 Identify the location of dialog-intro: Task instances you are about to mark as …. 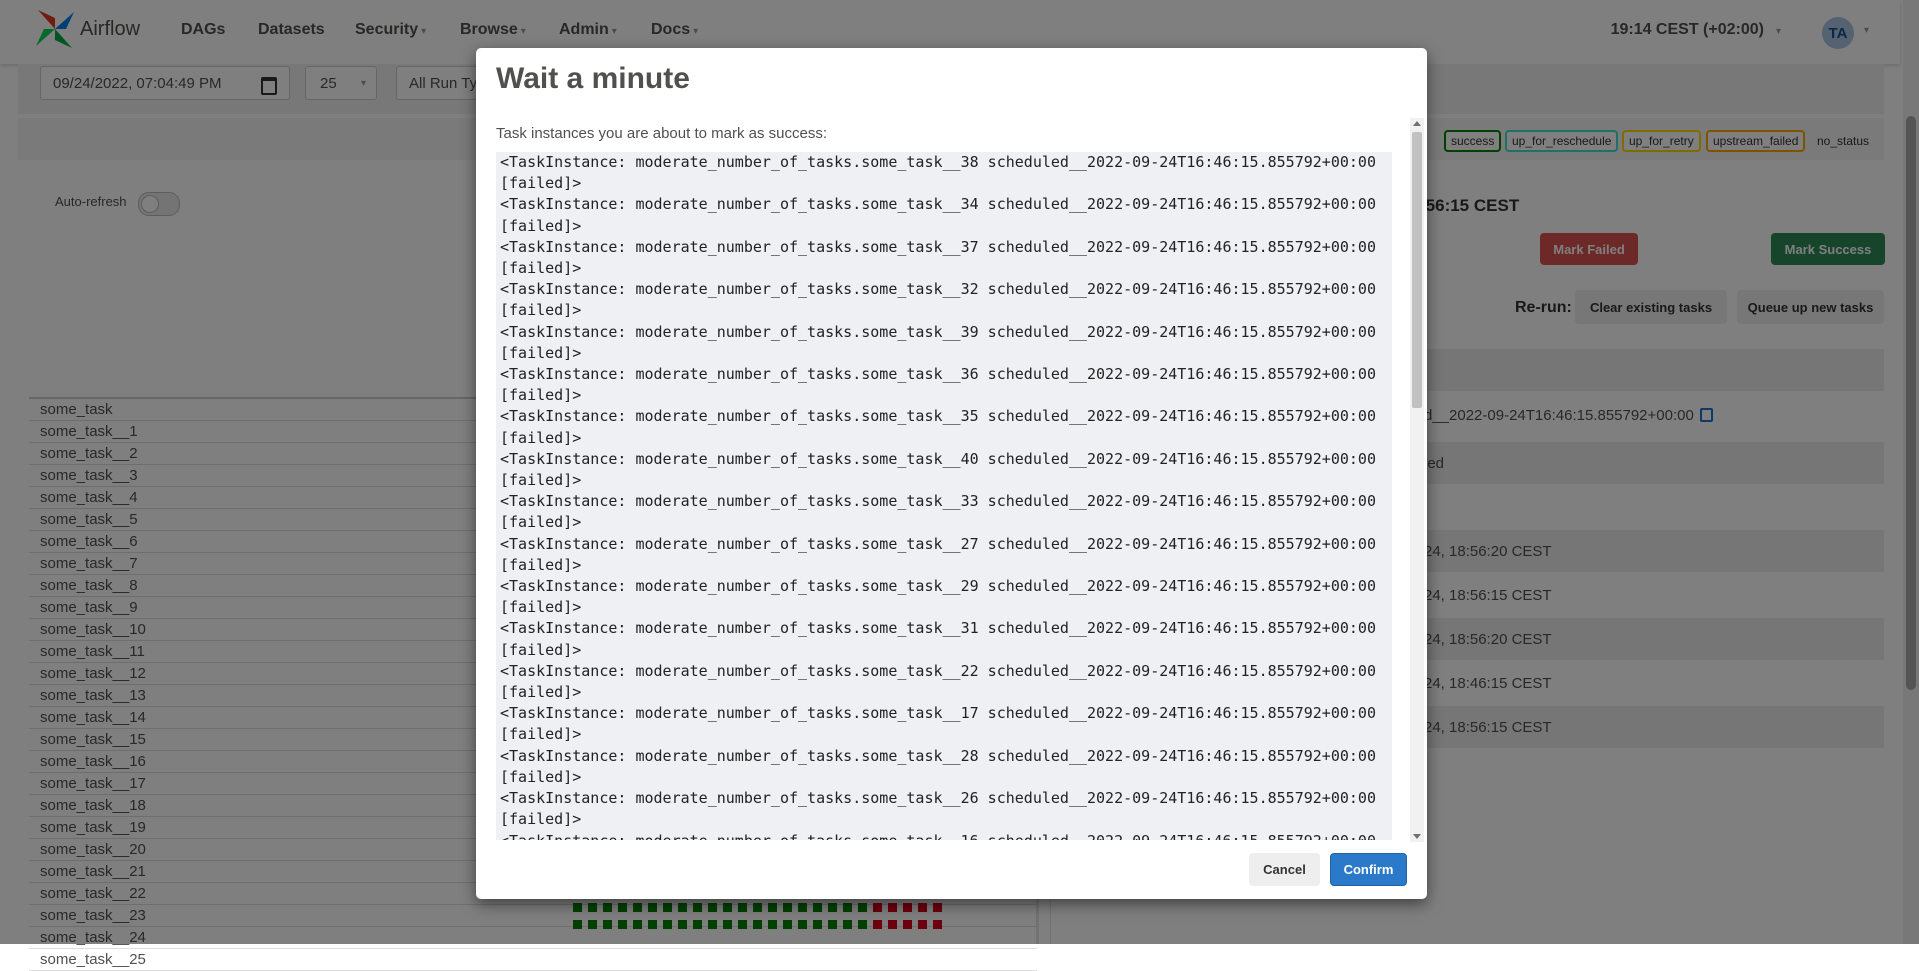
(661, 133).